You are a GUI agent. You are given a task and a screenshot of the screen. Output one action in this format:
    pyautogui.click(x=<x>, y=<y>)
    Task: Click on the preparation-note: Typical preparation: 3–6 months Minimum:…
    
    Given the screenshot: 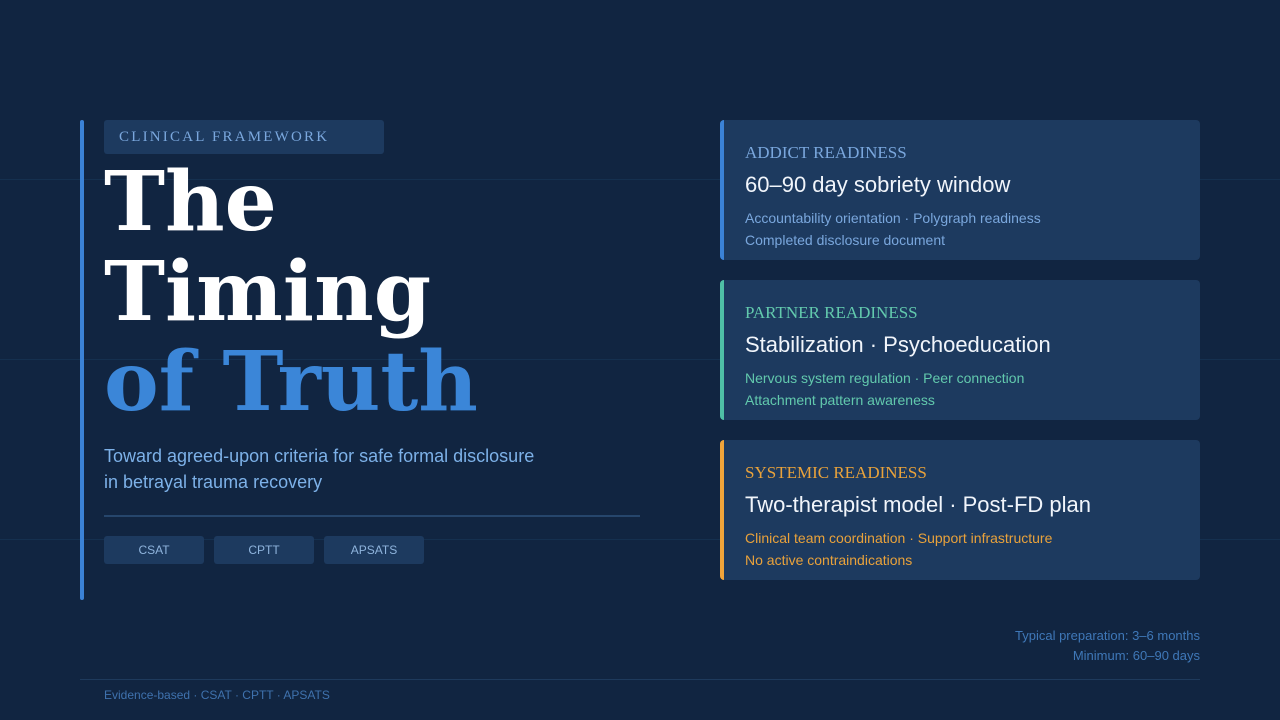 What is the action you would take?
    pyautogui.click(x=1107, y=646)
    